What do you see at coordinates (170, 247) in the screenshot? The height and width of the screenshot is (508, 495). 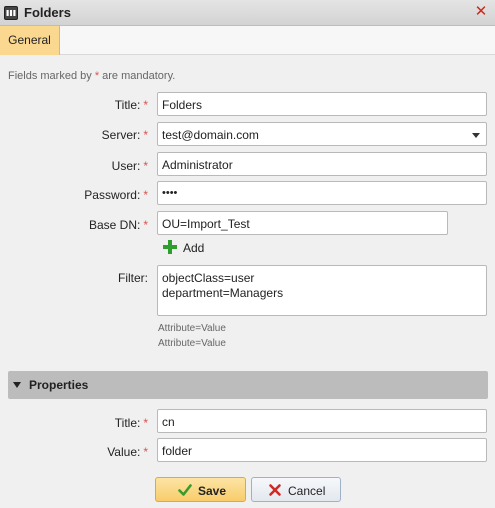 I see `plus-icon` at bounding box center [170, 247].